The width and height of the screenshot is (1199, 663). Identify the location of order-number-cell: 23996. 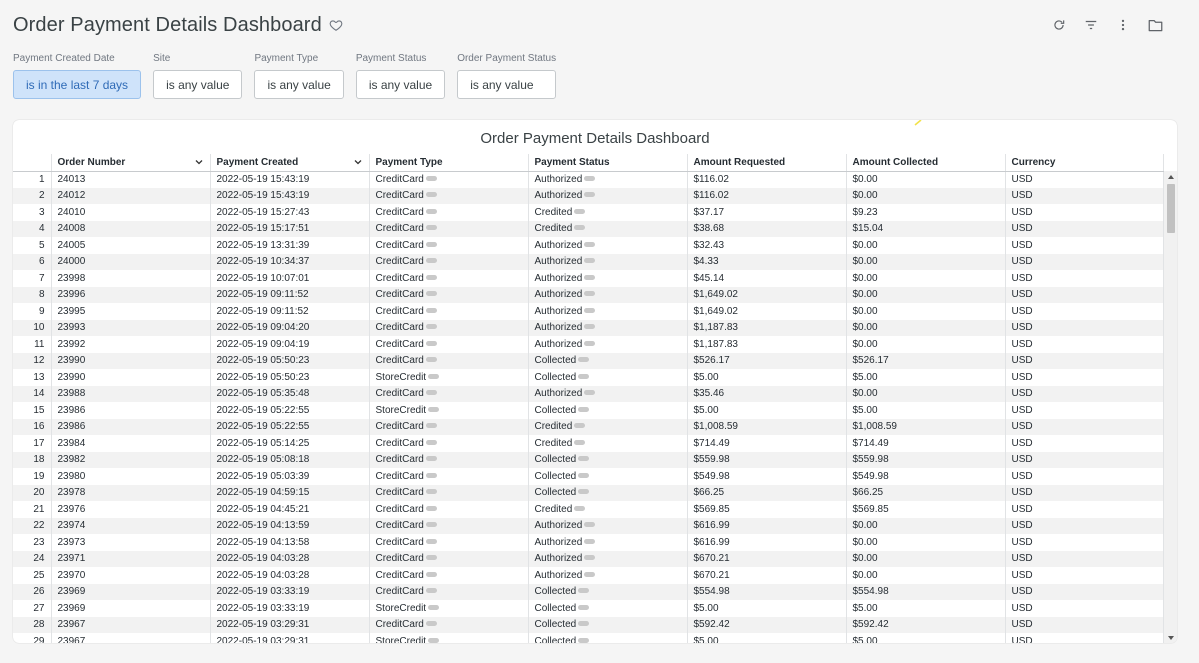
(131, 294).